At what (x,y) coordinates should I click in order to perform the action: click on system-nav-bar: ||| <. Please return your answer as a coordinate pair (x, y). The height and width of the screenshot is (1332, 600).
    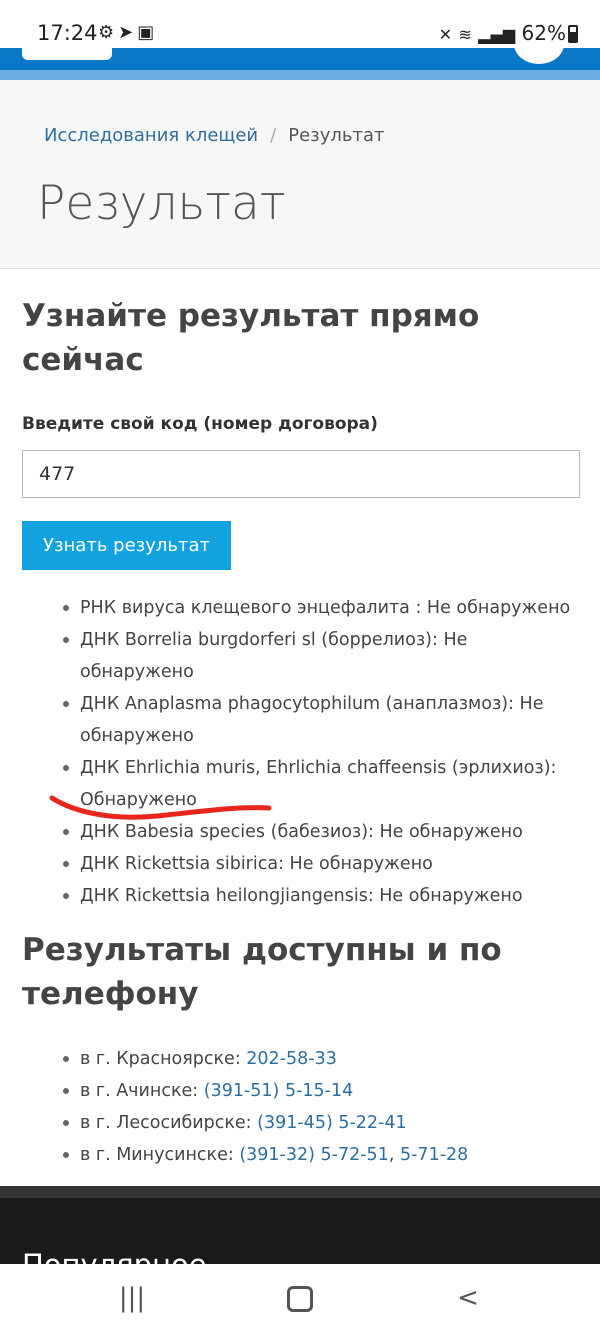
    Looking at the image, I should click on (300, 1298).